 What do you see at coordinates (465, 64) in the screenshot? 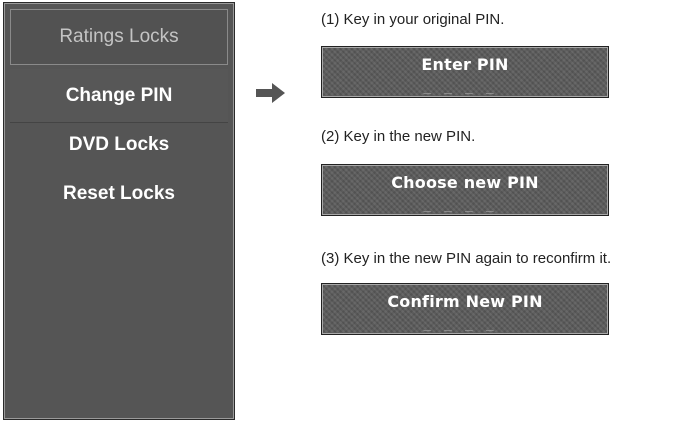
I see `pin-box-title: Enter PIN` at bounding box center [465, 64].